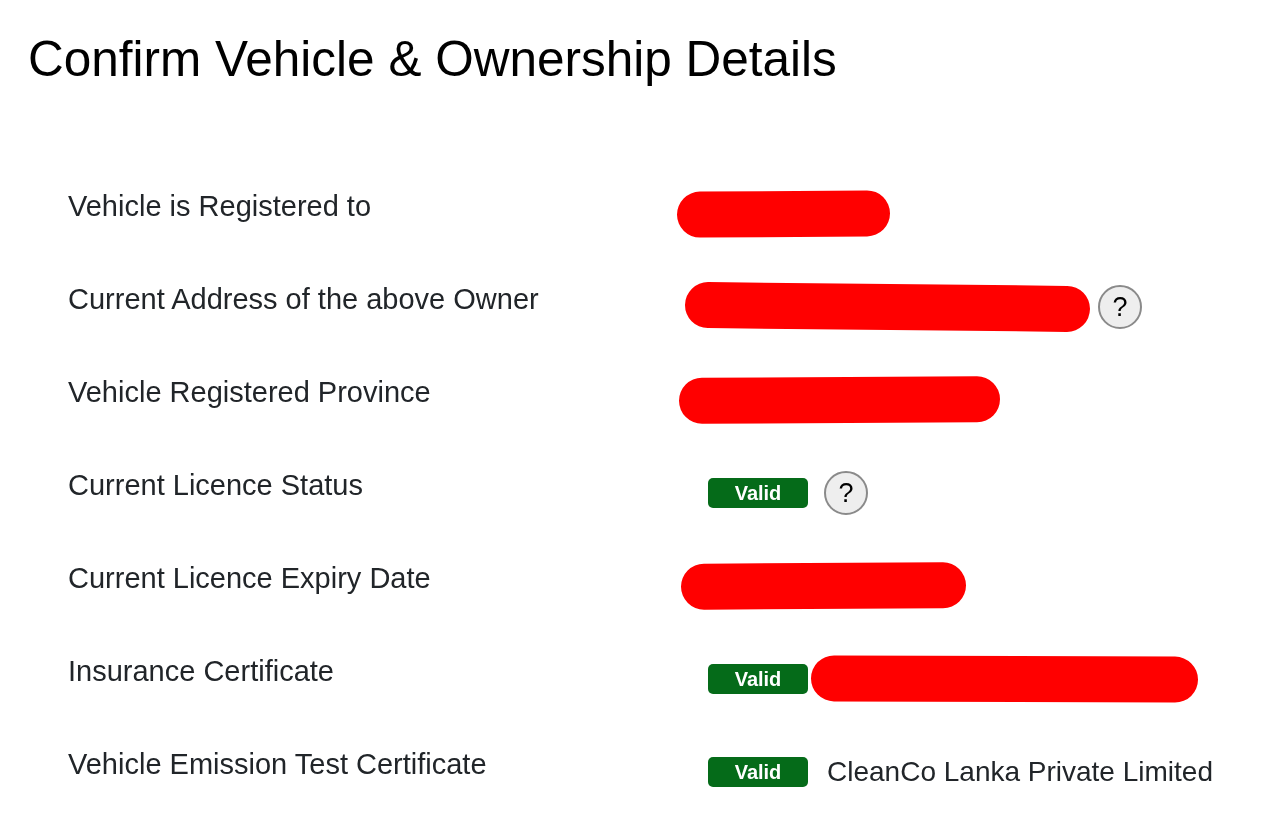  I want to click on value-text: CleanCo Lanka Private Limited, so click(1020, 771).